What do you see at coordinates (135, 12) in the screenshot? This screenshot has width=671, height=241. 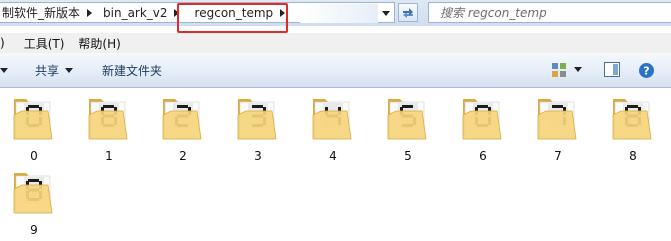 I see `breadcrumb-label: bin_ark_v2` at bounding box center [135, 12].